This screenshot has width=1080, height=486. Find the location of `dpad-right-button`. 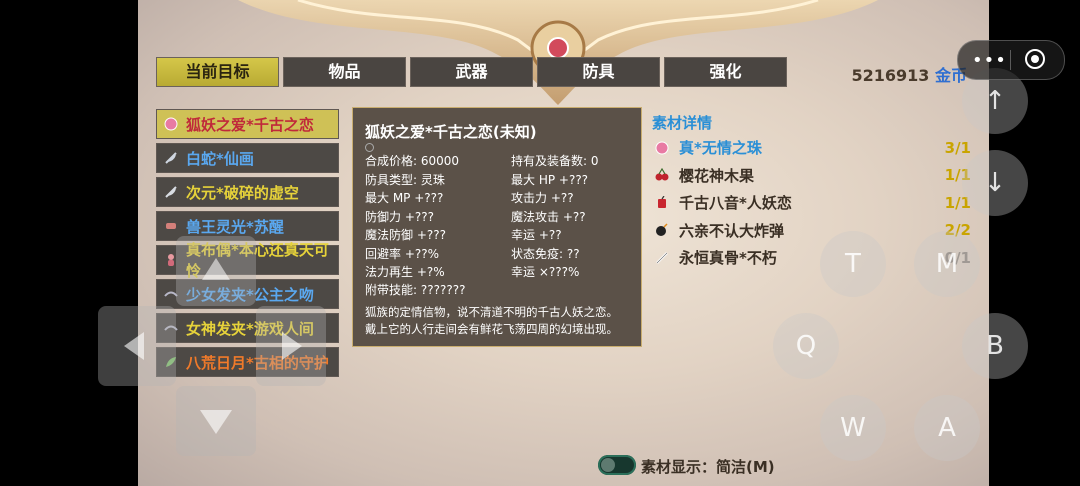

dpad-right-button is located at coordinates (291, 346).